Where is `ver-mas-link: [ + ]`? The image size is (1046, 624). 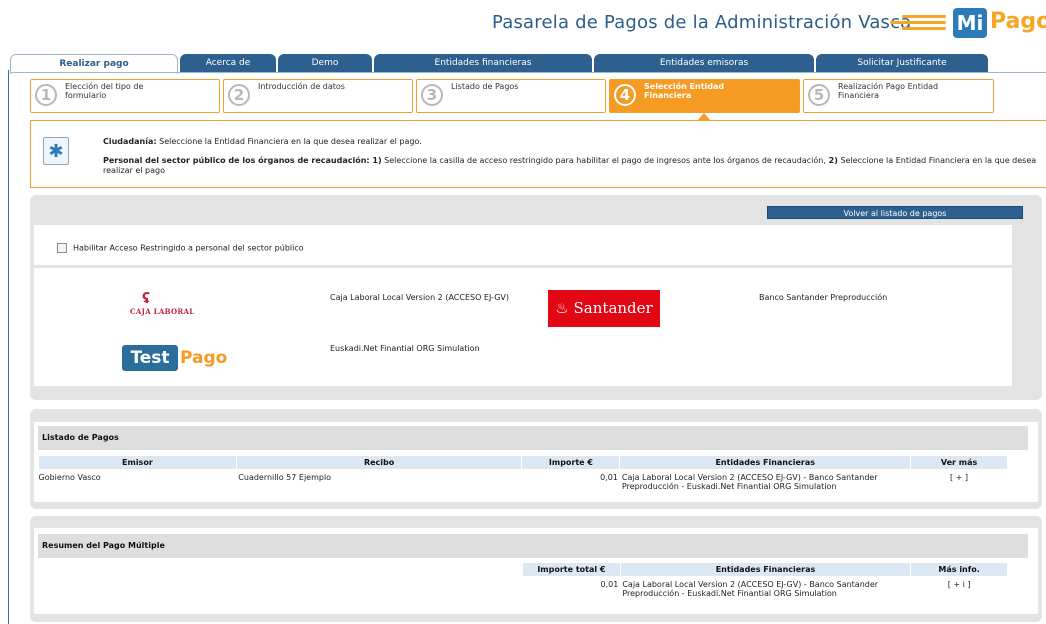
ver-mas-link: [ + ] is located at coordinates (959, 481).